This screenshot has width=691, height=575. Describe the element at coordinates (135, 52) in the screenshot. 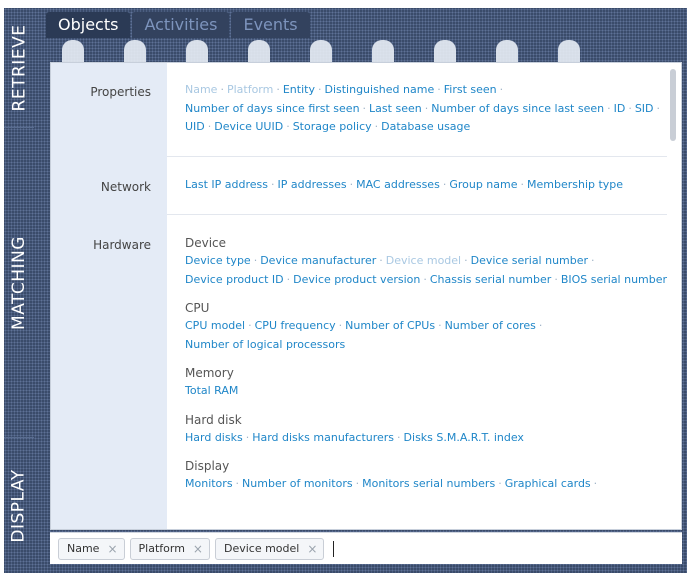

I see `device-icon` at that location.